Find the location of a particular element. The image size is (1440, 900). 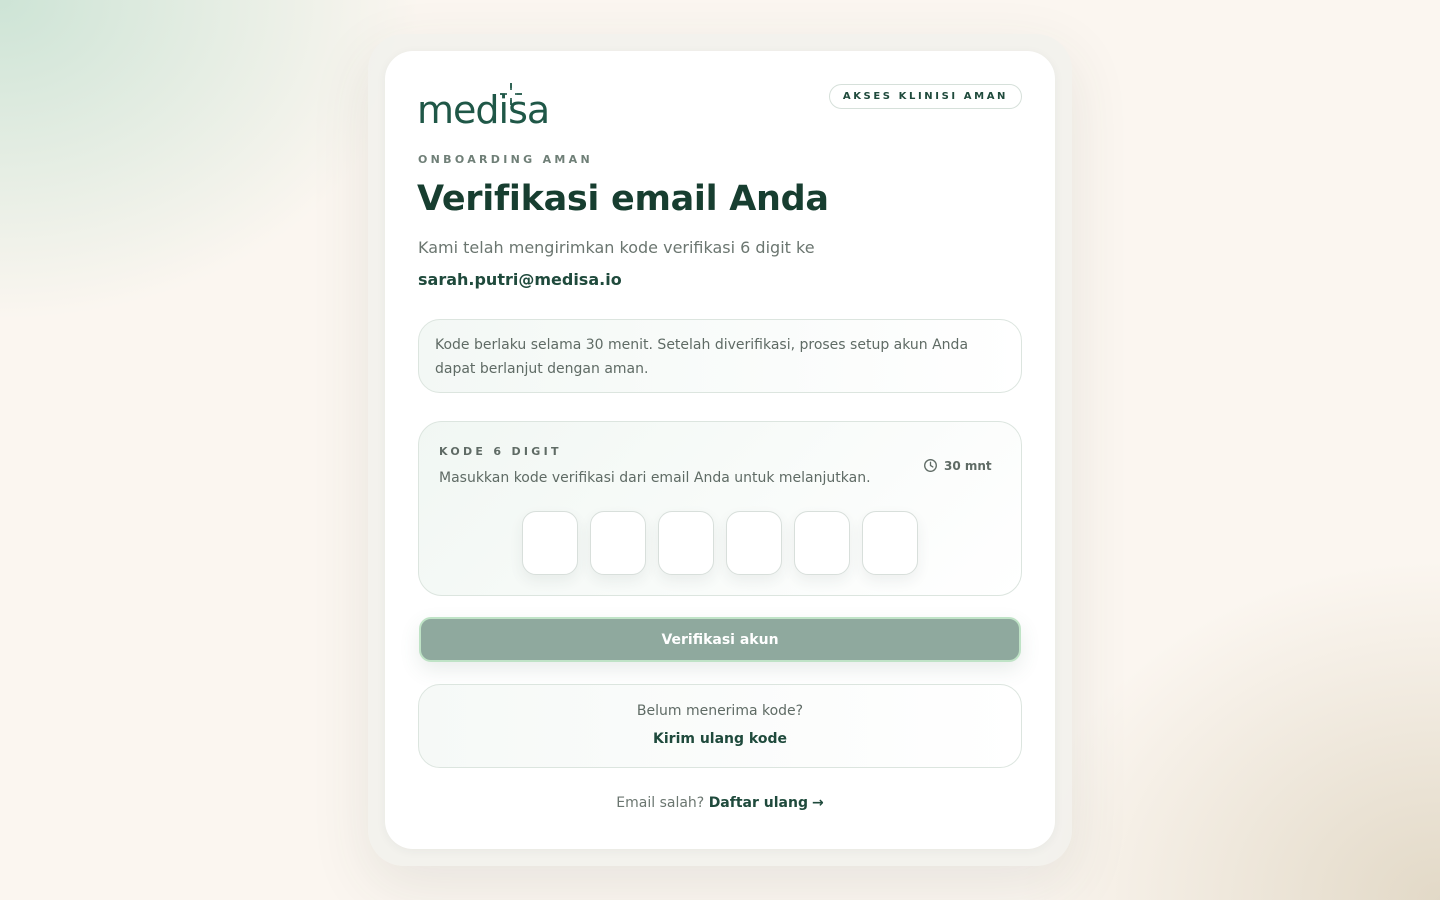

timer-label: 30 mnt is located at coordinates (968, 465).